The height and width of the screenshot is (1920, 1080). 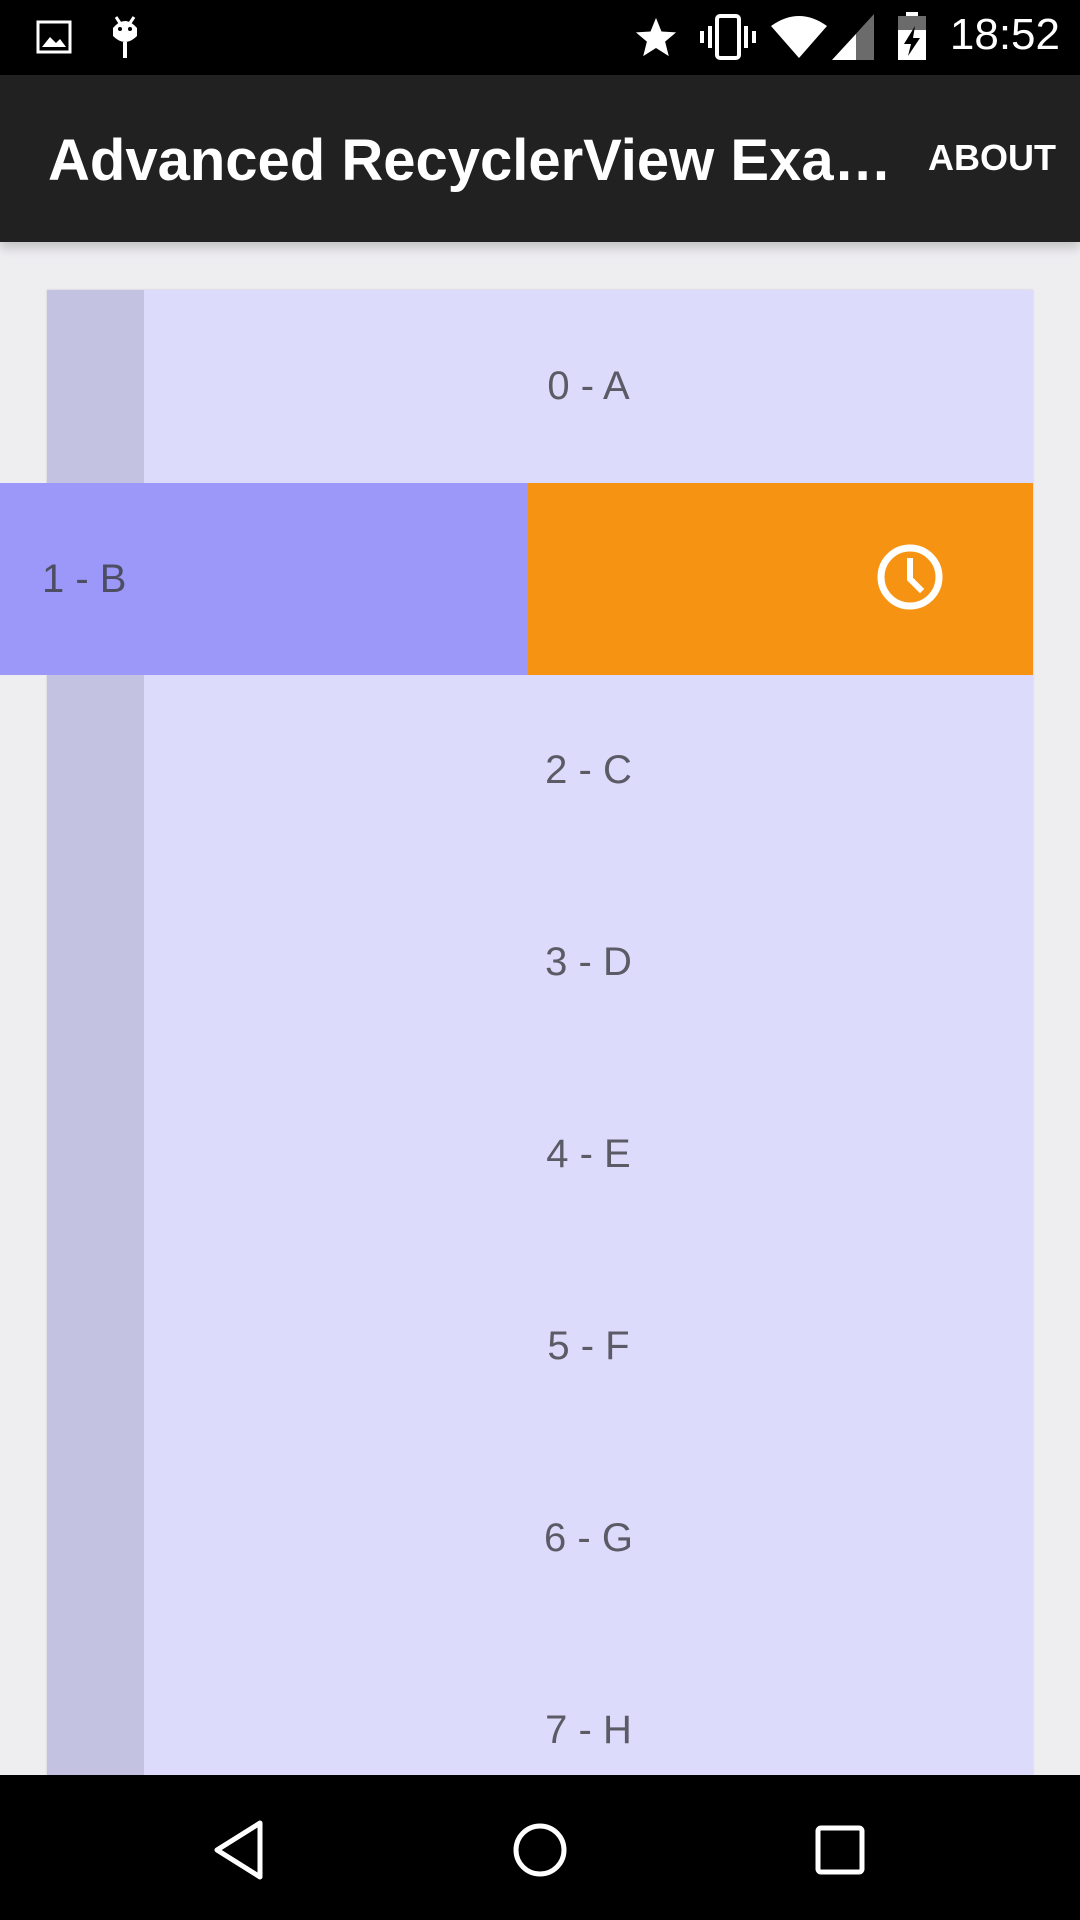 What do you see at coordinates (540, 1346) in the screenshot?
I see `list-item: 5 - F` at bounding box center [540, 1346].